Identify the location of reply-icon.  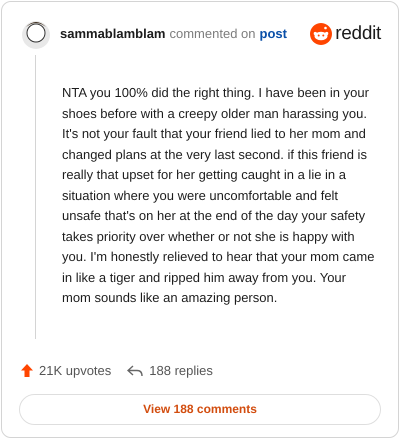
(135, 370).